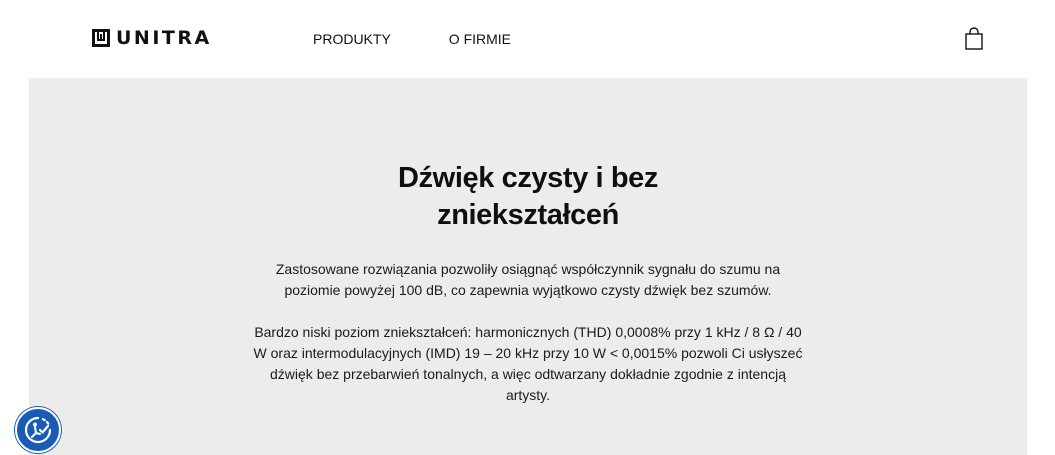  Describe the element at coordinates (480, 39) in the screenshot. I see `nav-item-o-firmie: O FIRMIE` at that location.